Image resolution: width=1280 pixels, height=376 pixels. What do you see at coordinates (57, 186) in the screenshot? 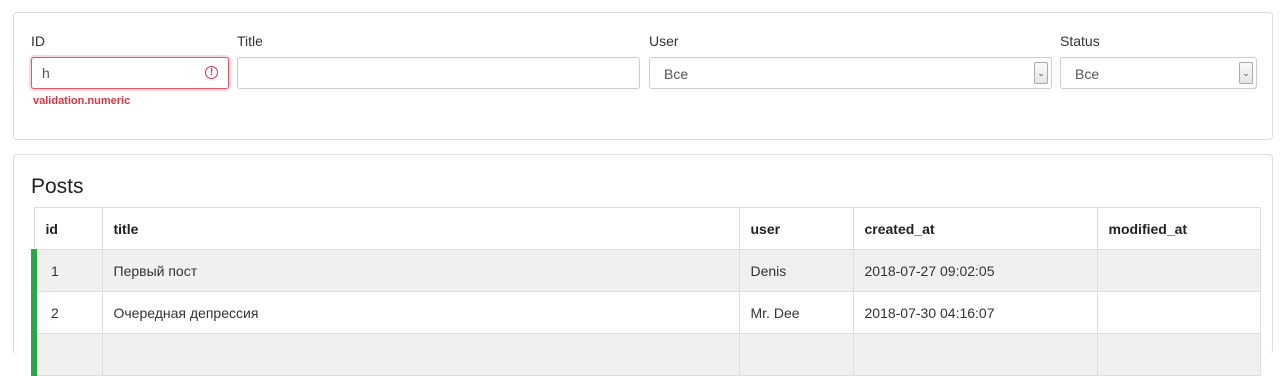
I see `posts-heading: Posts` at bounding box center [57, 186].